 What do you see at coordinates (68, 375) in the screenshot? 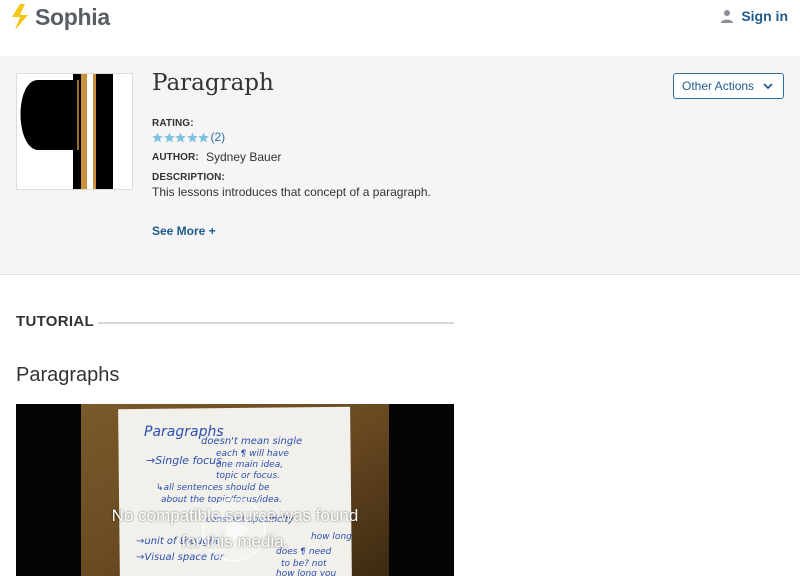
I see `tutorial-title: Paragraphs` at bounding box center [68, 375].